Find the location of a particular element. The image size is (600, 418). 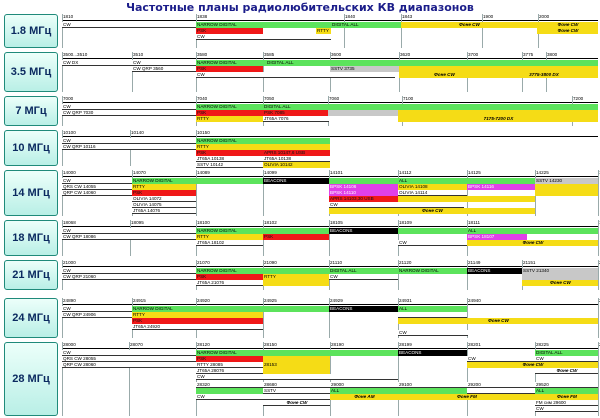

frequency-label: 24931 is located at coordinates (405, 300).